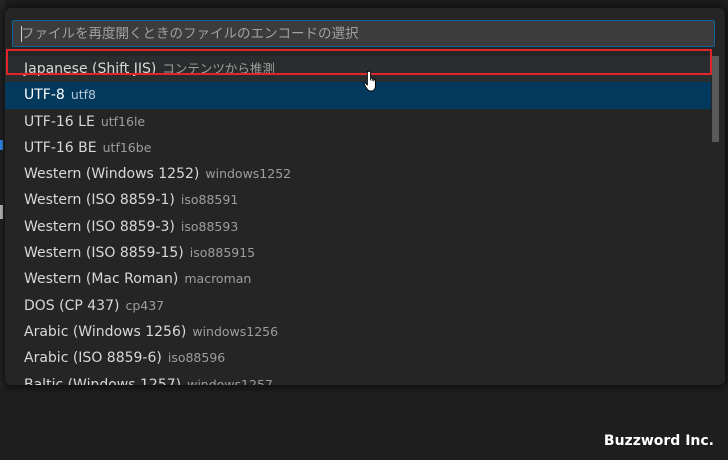  I want to click on encoding-option: DOS (CP 437) cp437, so click(358, 306).